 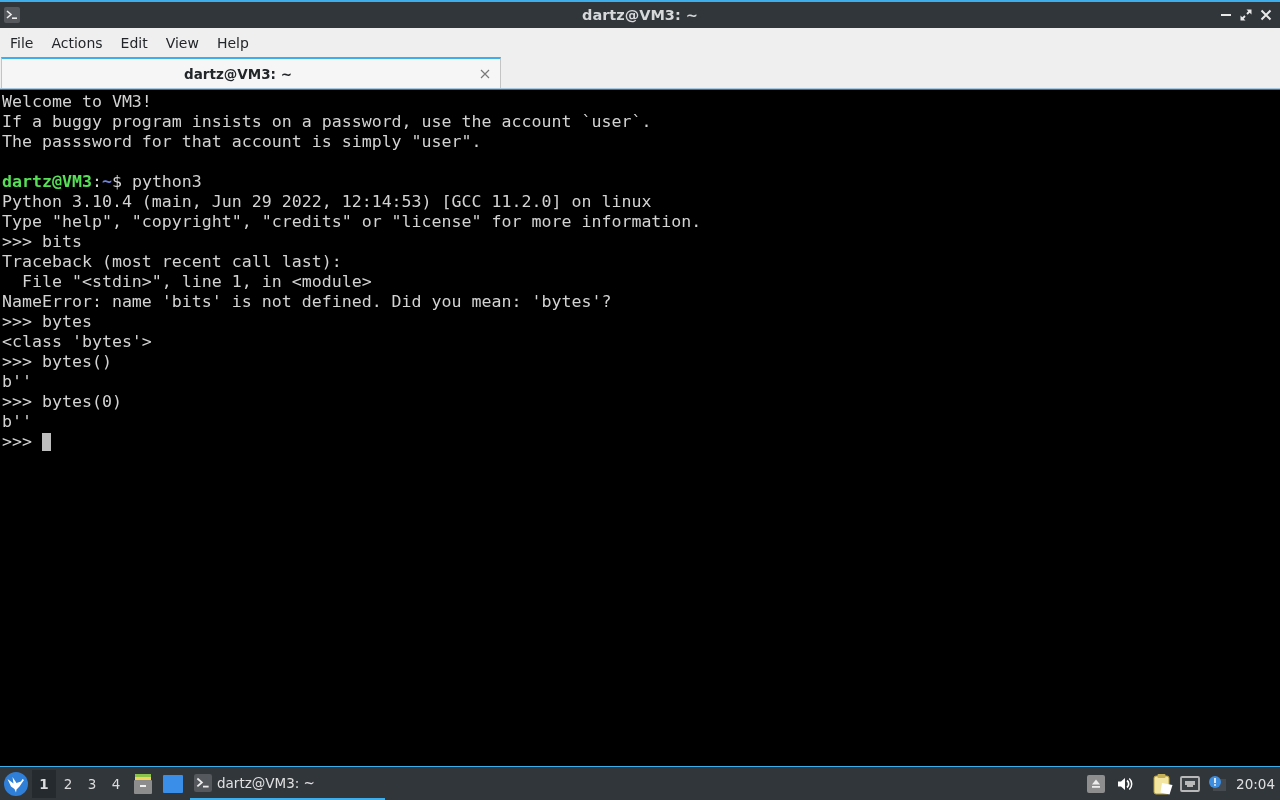 I want to click on desktop-switch-button: 3, so click(x=92, y=783).